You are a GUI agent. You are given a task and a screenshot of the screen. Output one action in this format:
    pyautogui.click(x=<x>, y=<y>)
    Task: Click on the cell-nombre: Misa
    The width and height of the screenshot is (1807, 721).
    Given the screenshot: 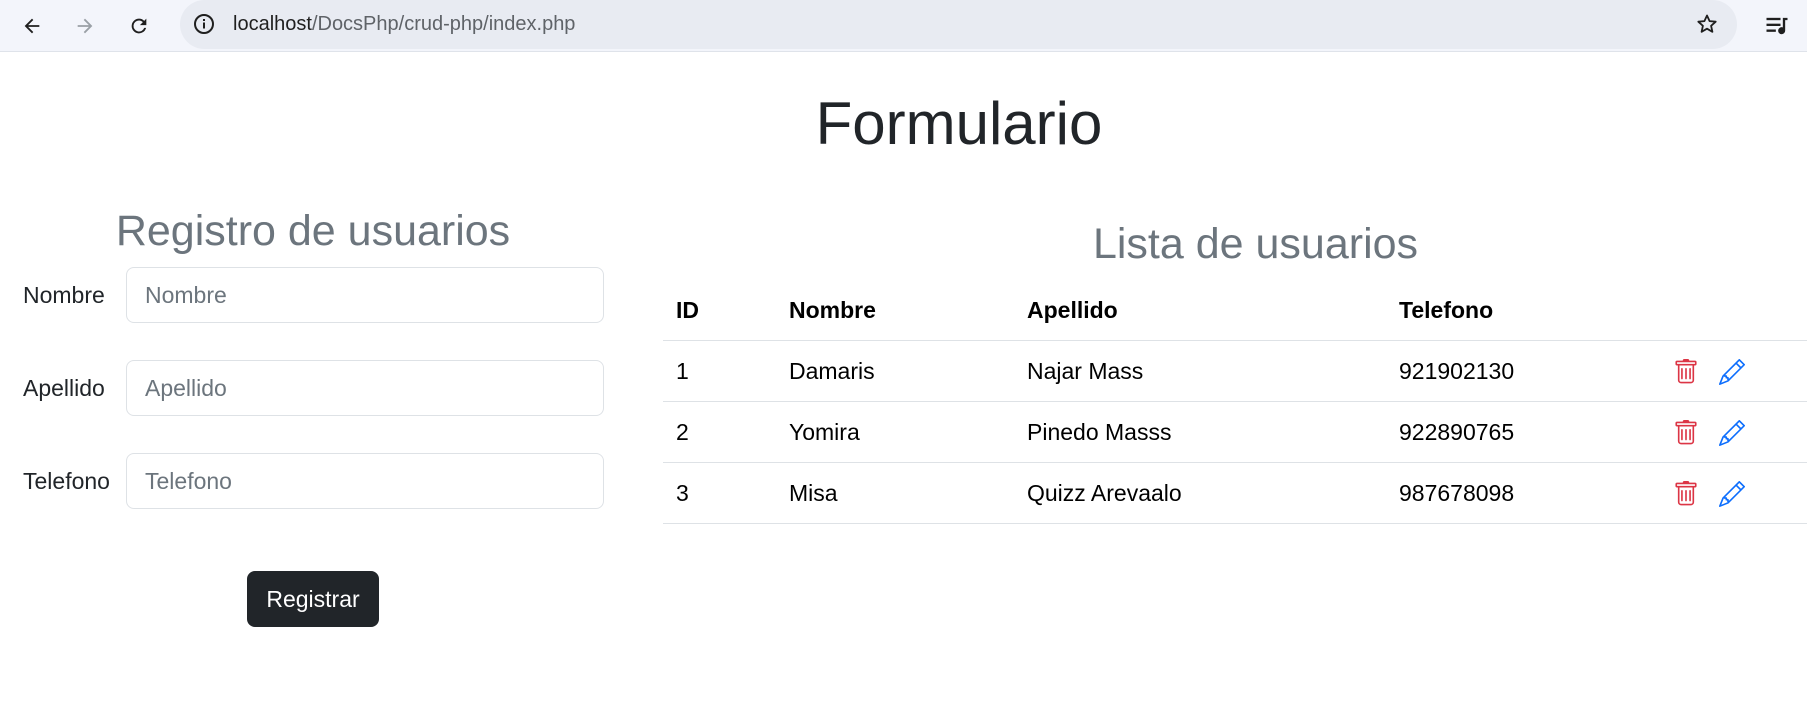 What is the action you would take?
    pyautogui.click(x=895, y=493)
    